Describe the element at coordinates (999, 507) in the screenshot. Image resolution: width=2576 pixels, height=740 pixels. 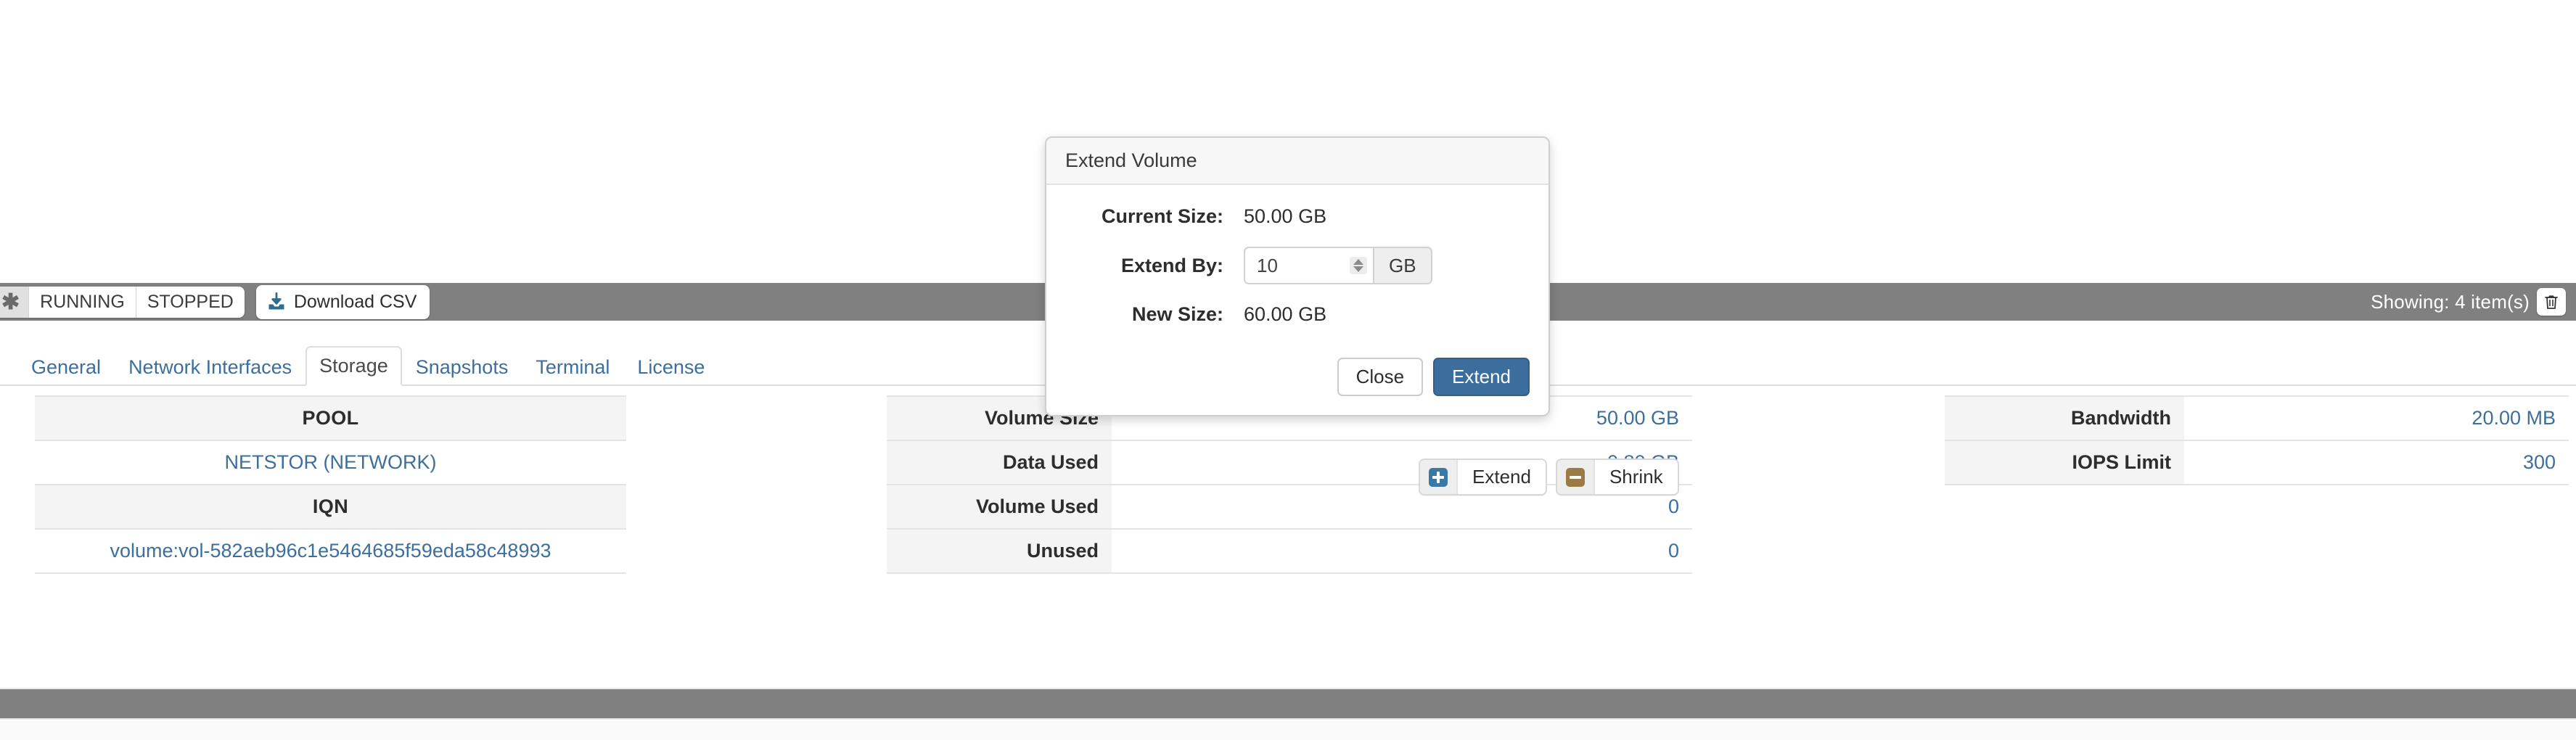
I see `volume-used-label: Volume Used` at that location.